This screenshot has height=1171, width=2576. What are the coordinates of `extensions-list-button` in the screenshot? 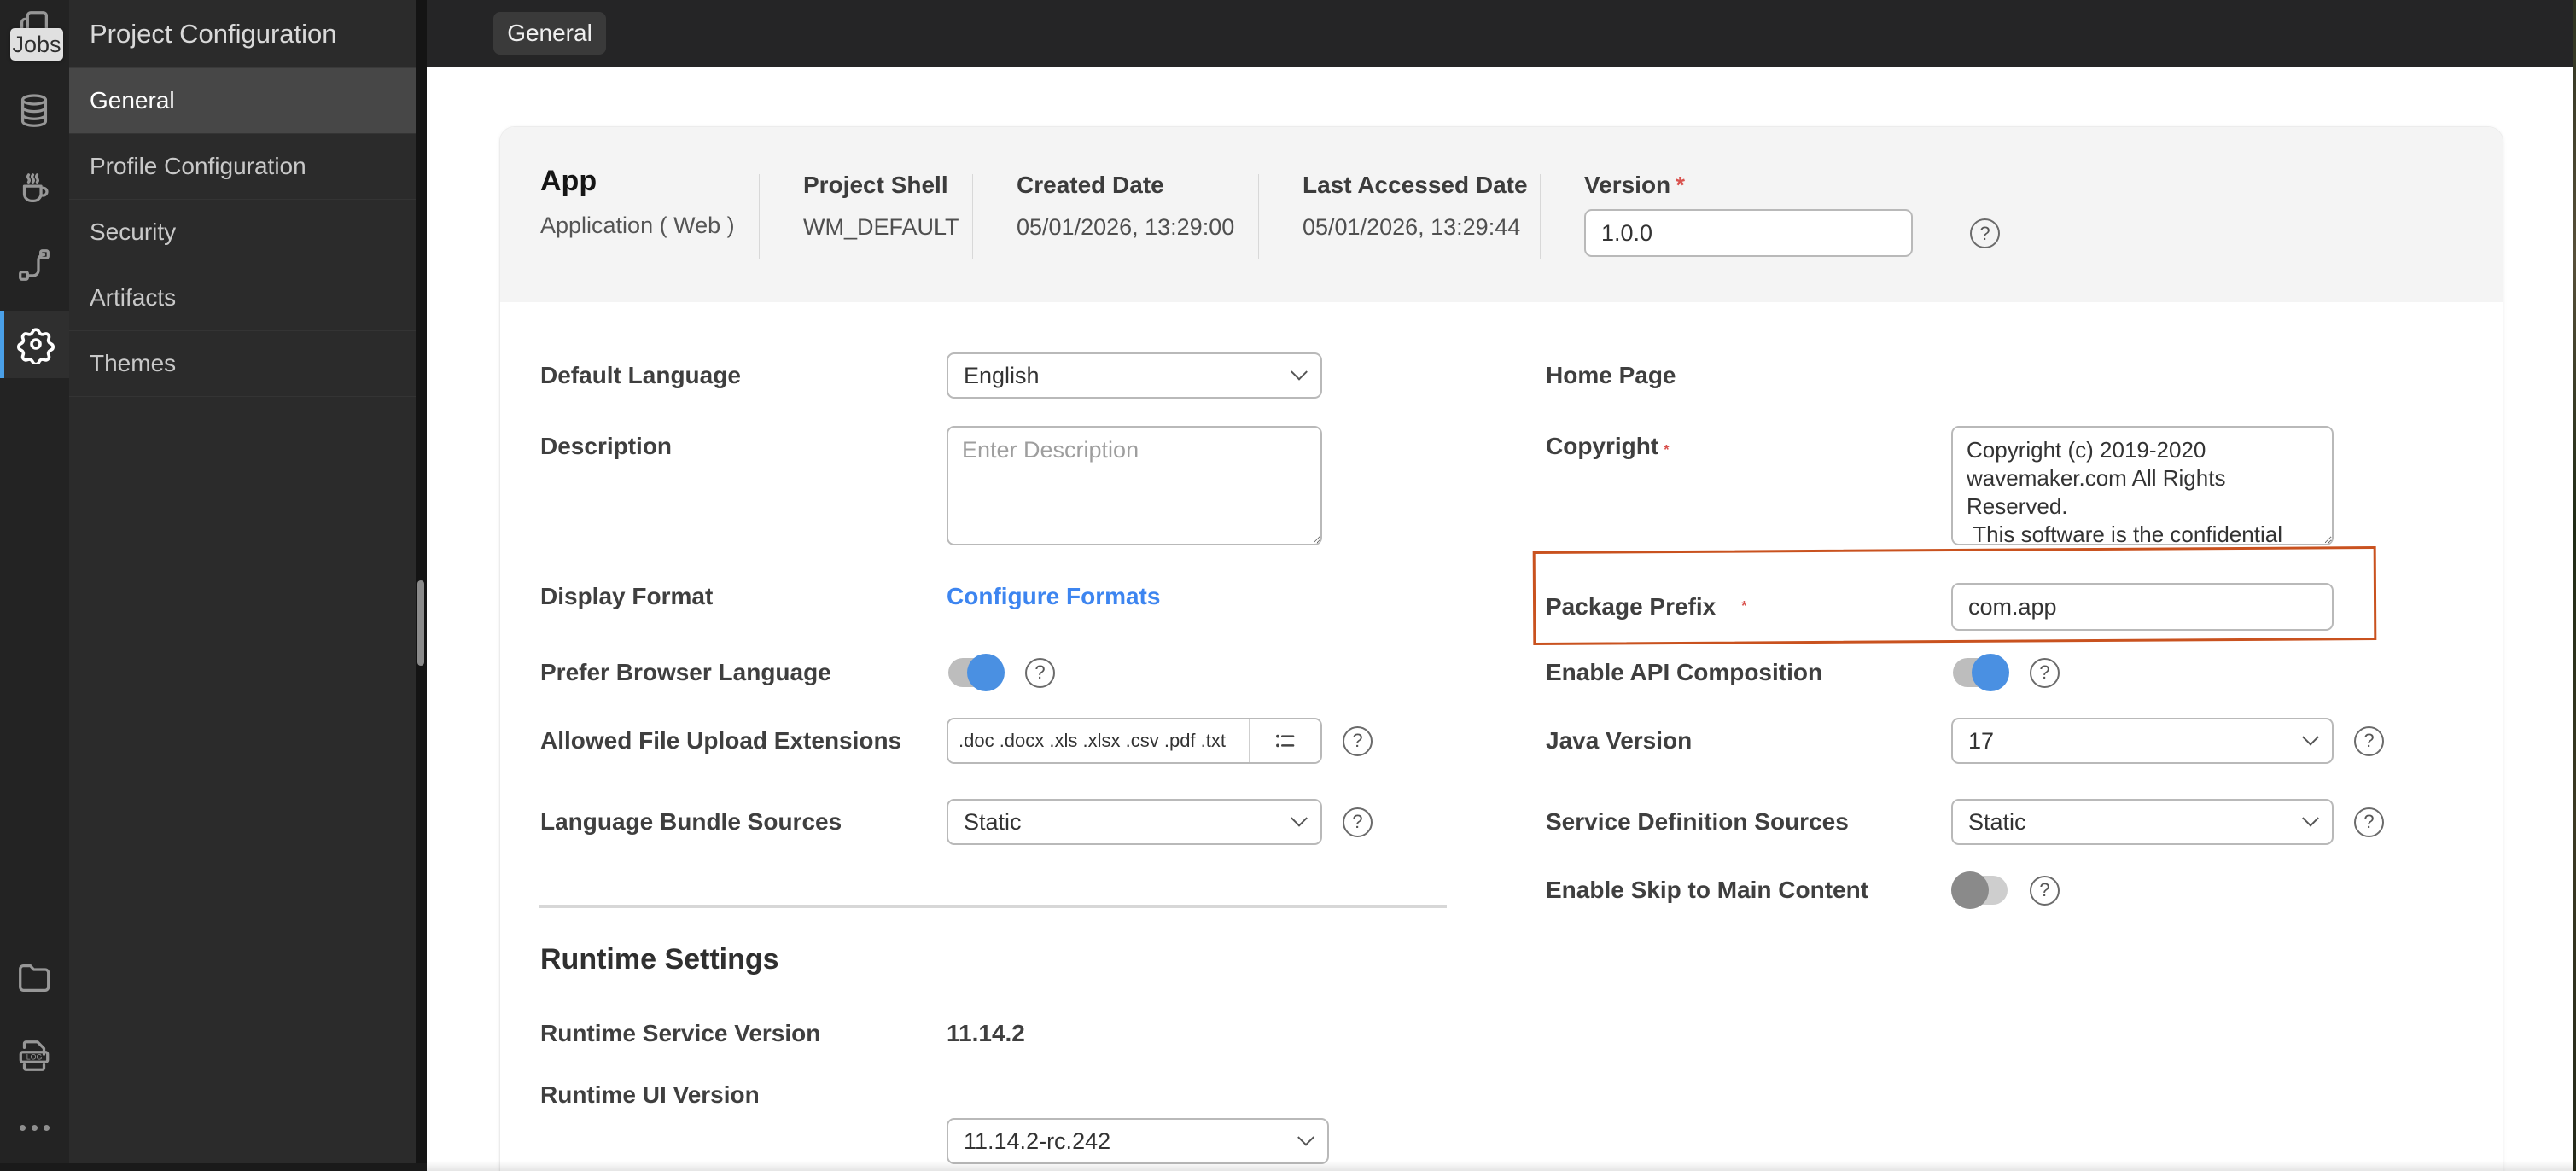 It's located at (1284, 740).